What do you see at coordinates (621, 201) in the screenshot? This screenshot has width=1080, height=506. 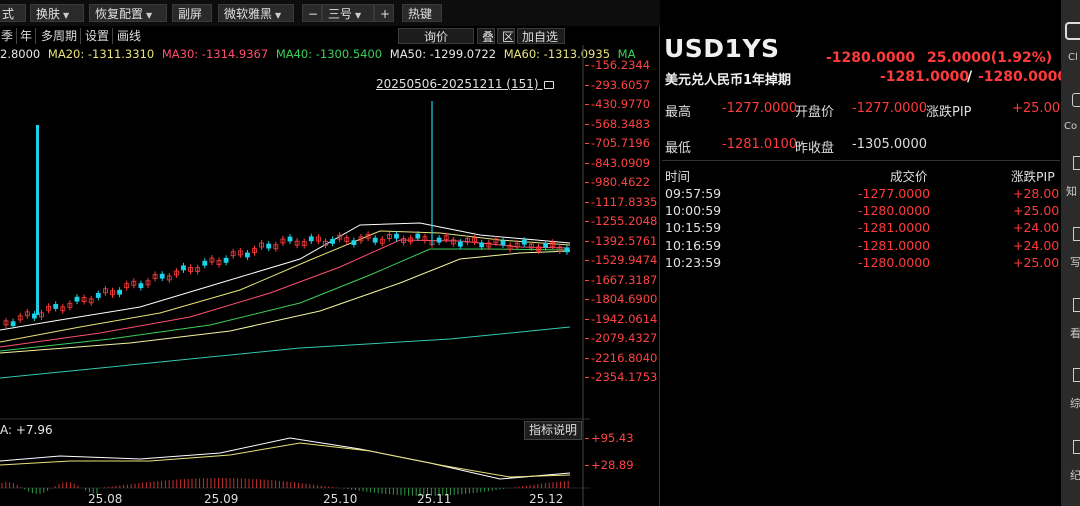 I see `price-axis-tick: -1117.8335` at bounding box center [621, 201].